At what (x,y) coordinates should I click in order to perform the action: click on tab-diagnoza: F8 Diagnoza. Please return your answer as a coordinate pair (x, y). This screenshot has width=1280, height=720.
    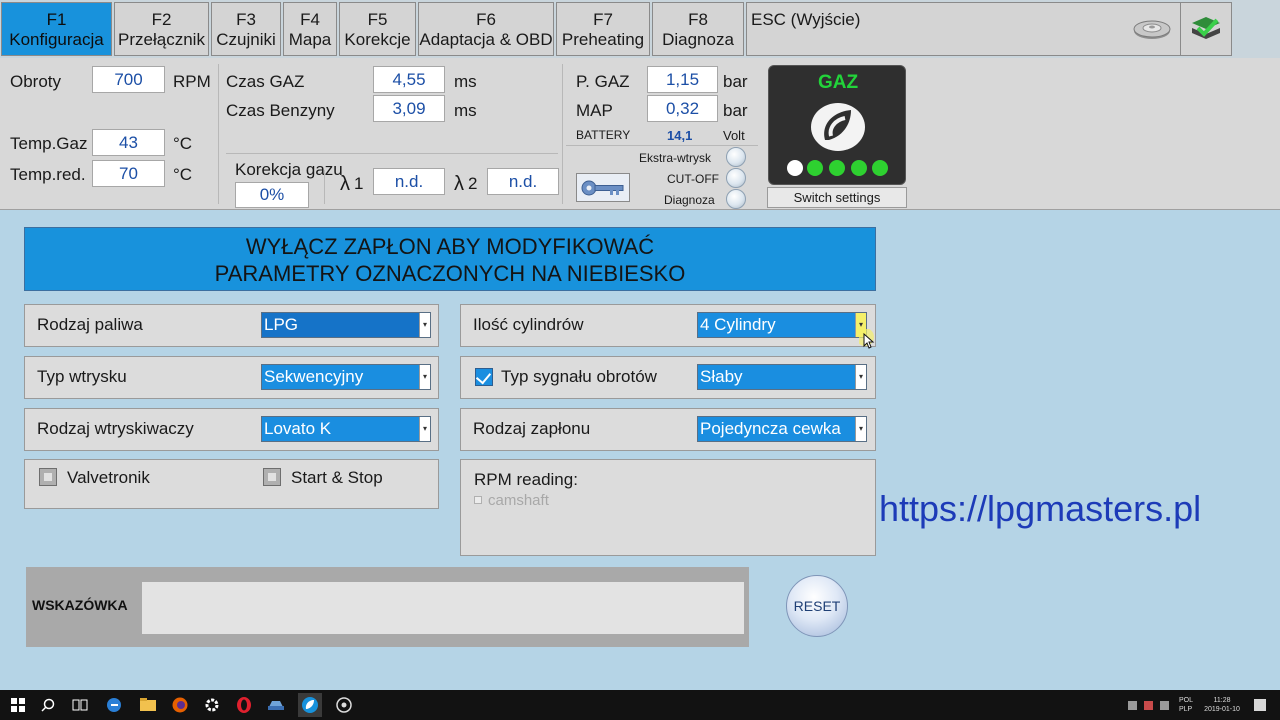
    Looking at the image, I should click on (698, 29).